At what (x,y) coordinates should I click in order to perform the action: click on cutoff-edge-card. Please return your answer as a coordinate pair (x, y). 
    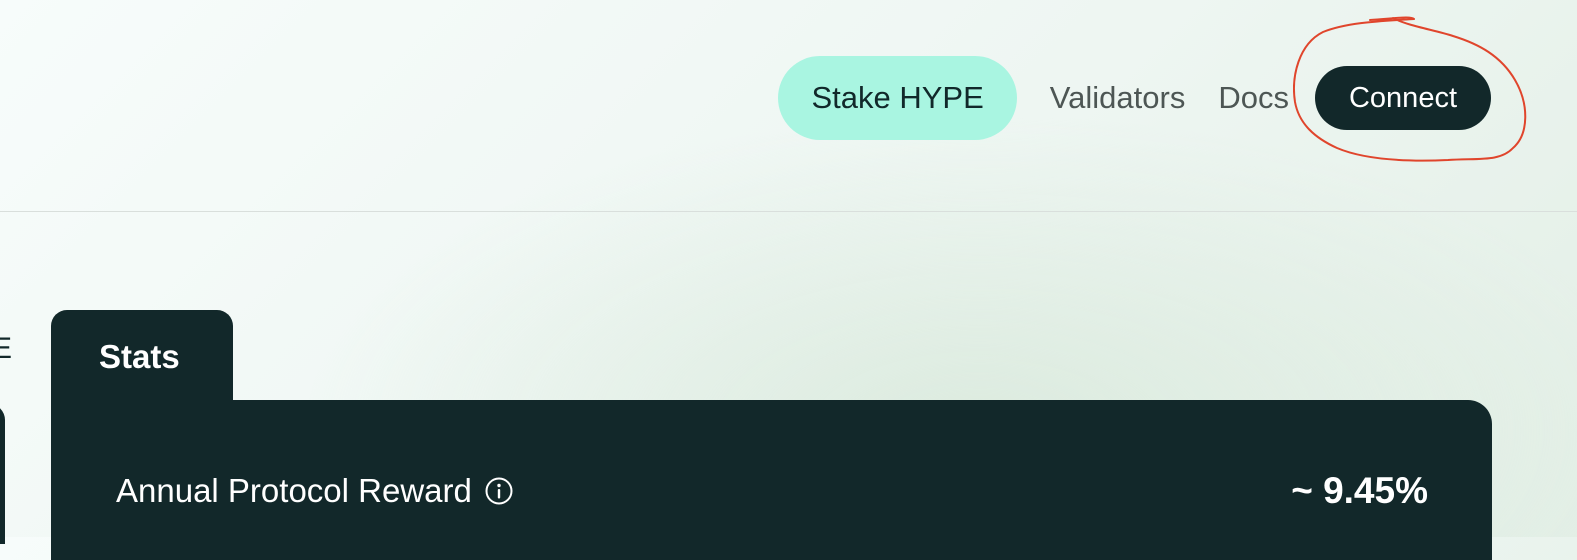
    Looking at the image, I should click on (2, 474).